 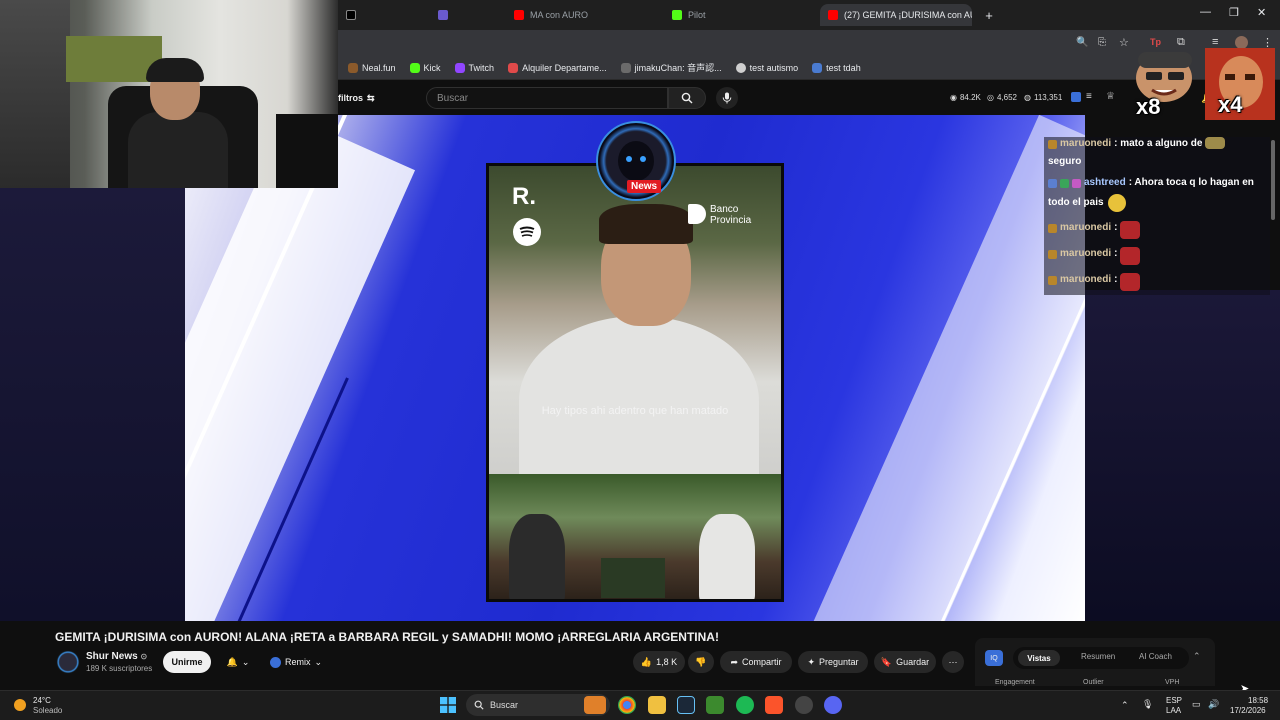 I want to click on share-button: ➦ Compartir, so click(x=756, y=662).